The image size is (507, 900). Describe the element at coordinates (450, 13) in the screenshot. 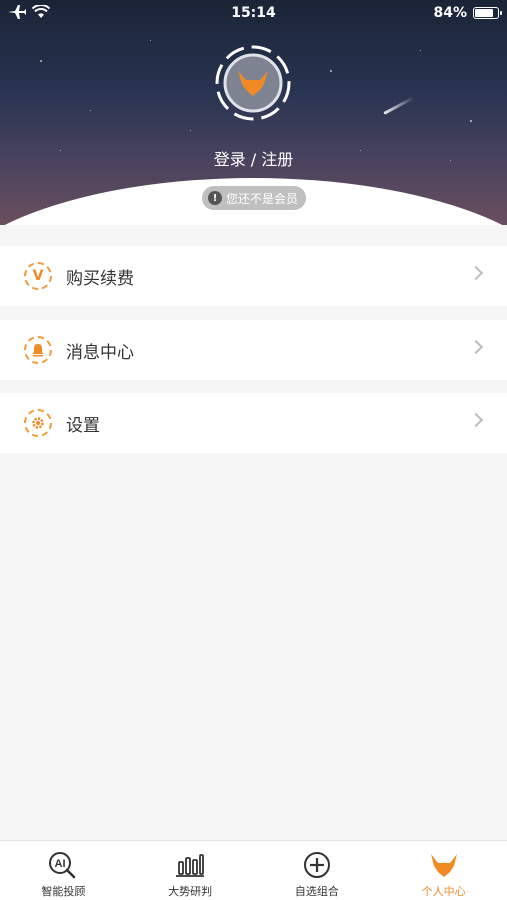

I see `battery-percent: 84%` at that location.